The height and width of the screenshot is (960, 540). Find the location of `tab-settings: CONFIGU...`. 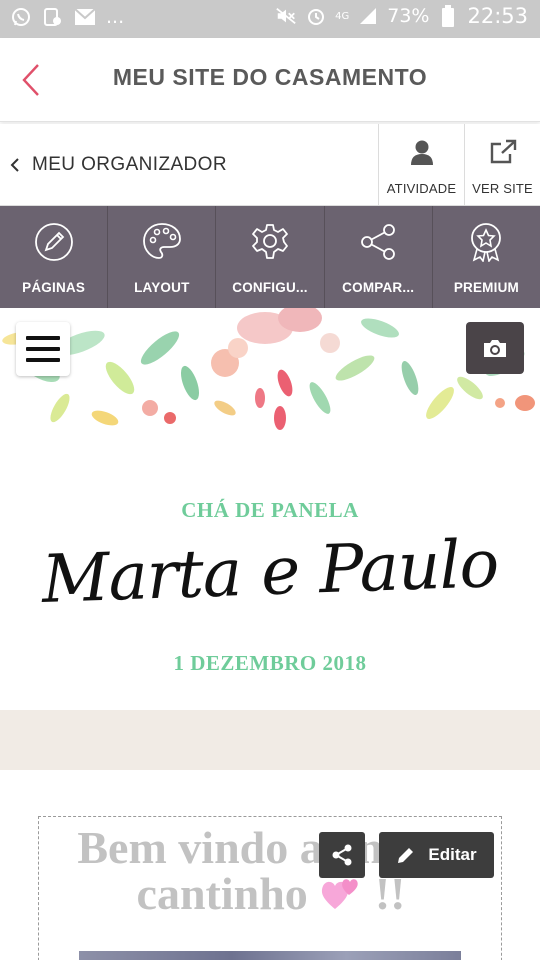

tab-settings: CONFIGU... is located at coordinates (270, 257).